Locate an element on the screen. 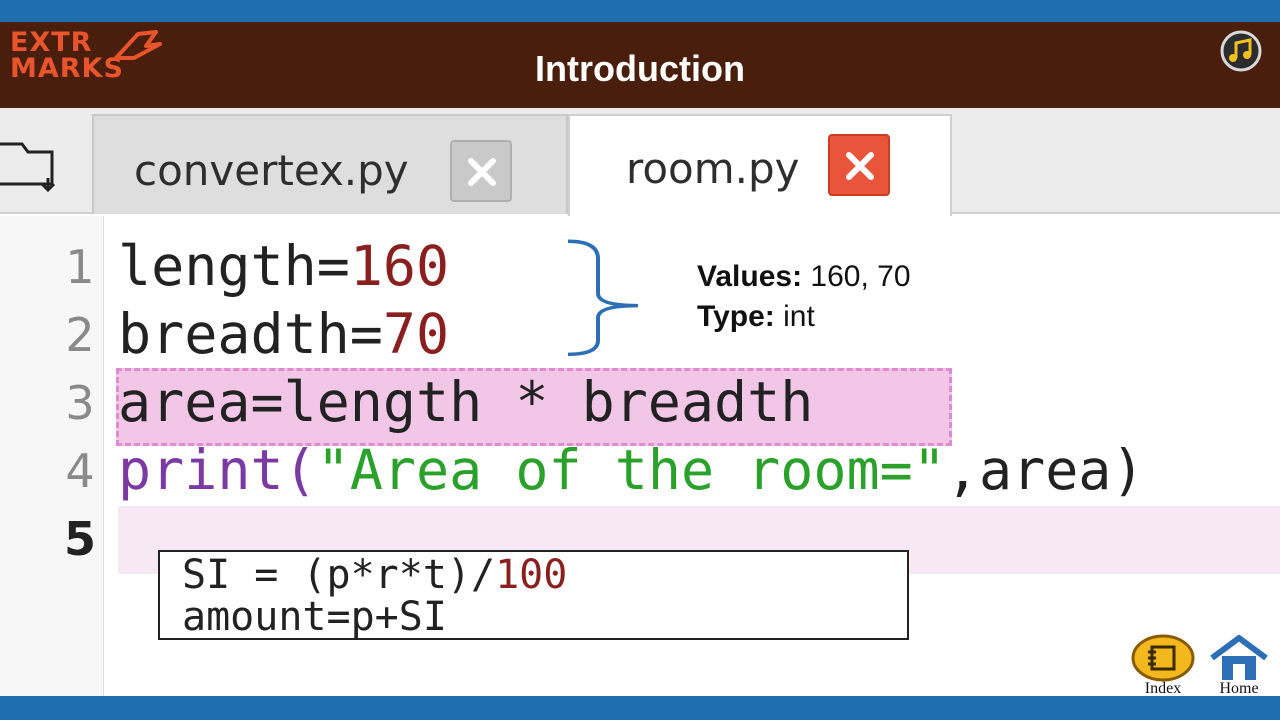 The height and width of the screenshot is (720, 1280). type-label: Type: is located at coordinates (736, 316).